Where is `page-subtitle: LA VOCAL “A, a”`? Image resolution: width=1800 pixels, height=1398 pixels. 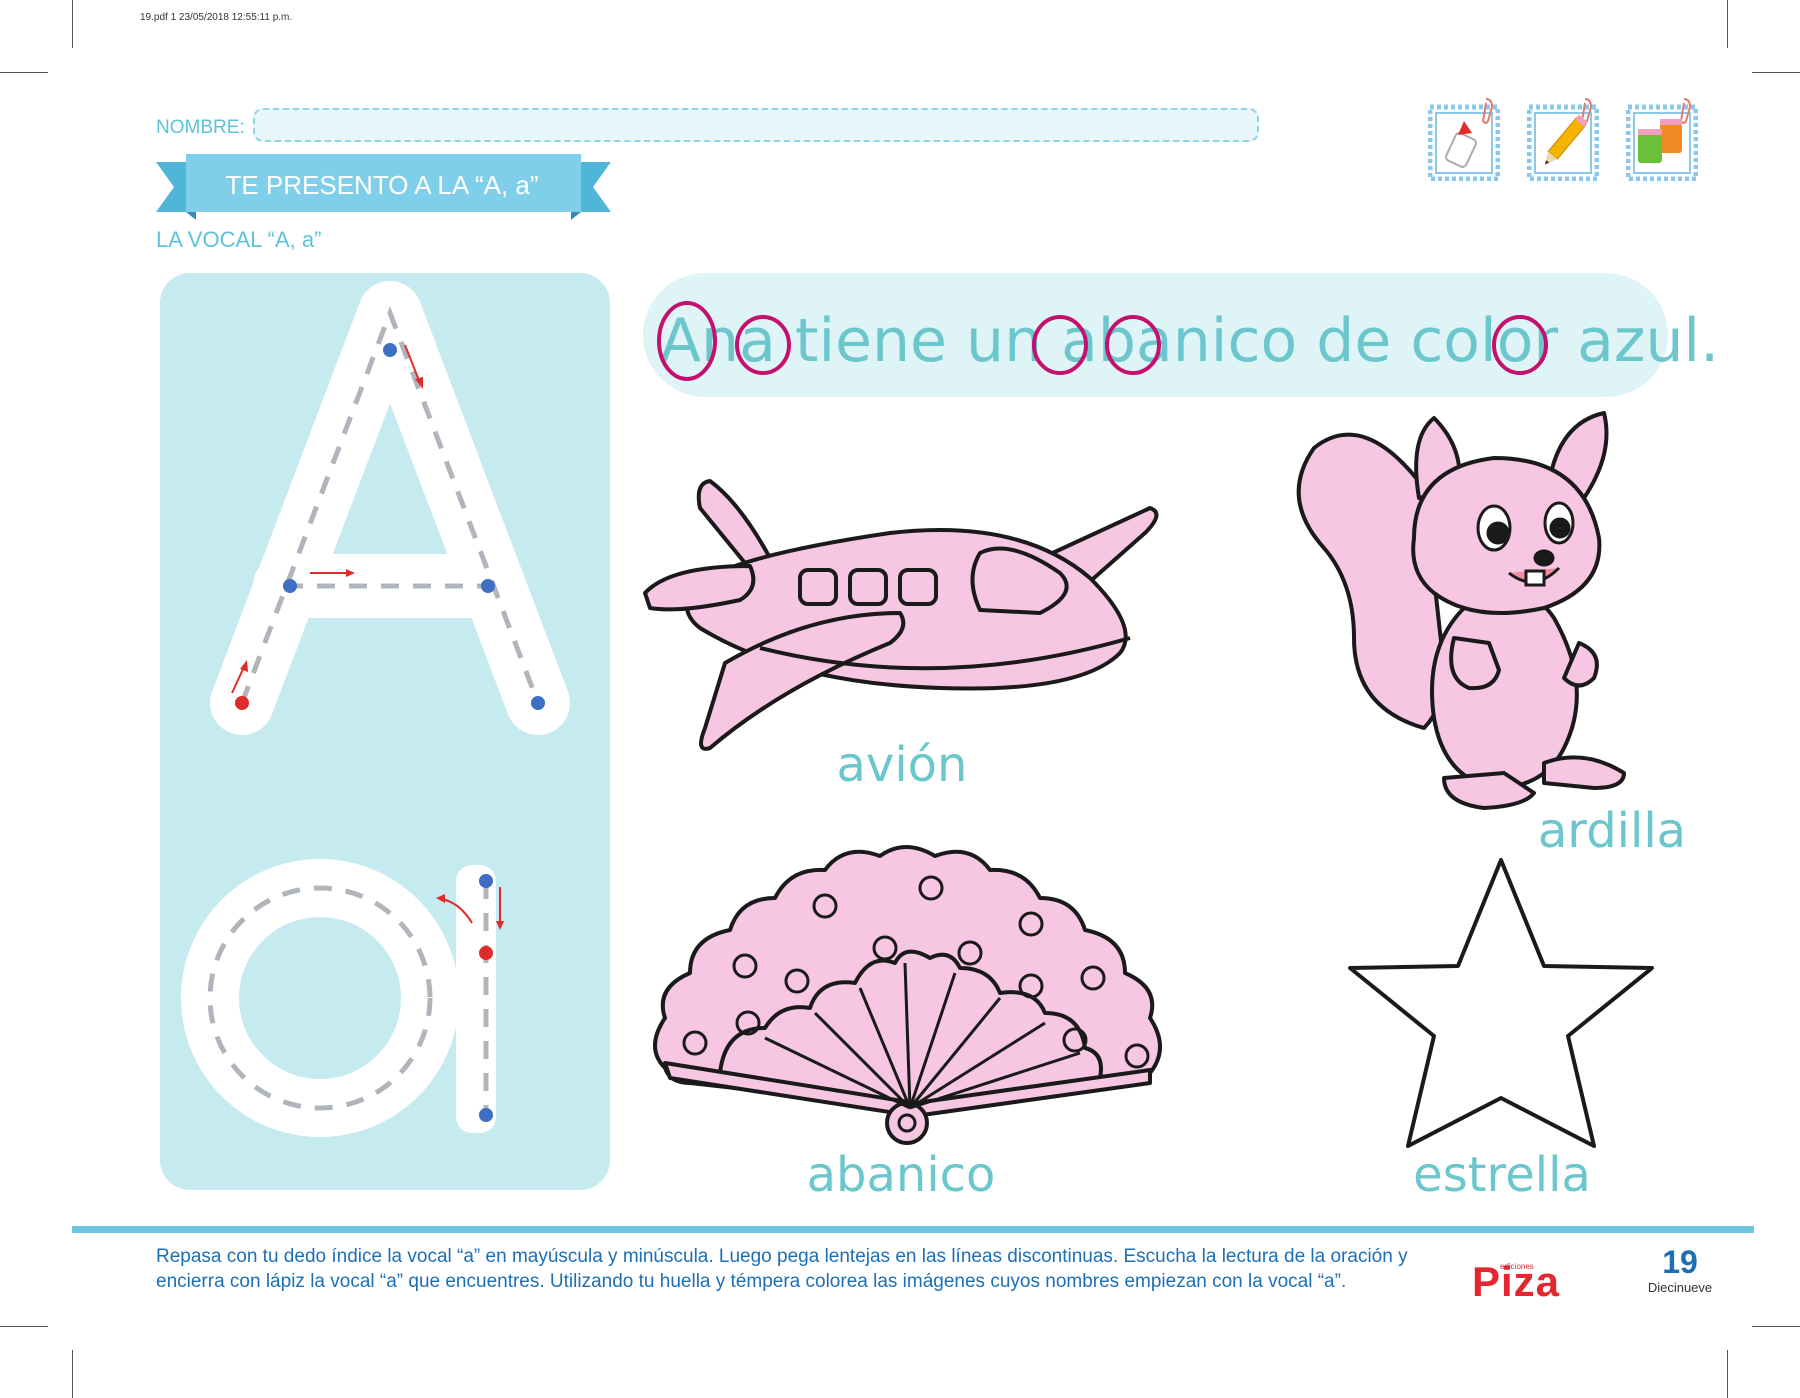
page-subtitle: LA VOCAL “A, a” is located at coordinates (239, 239).